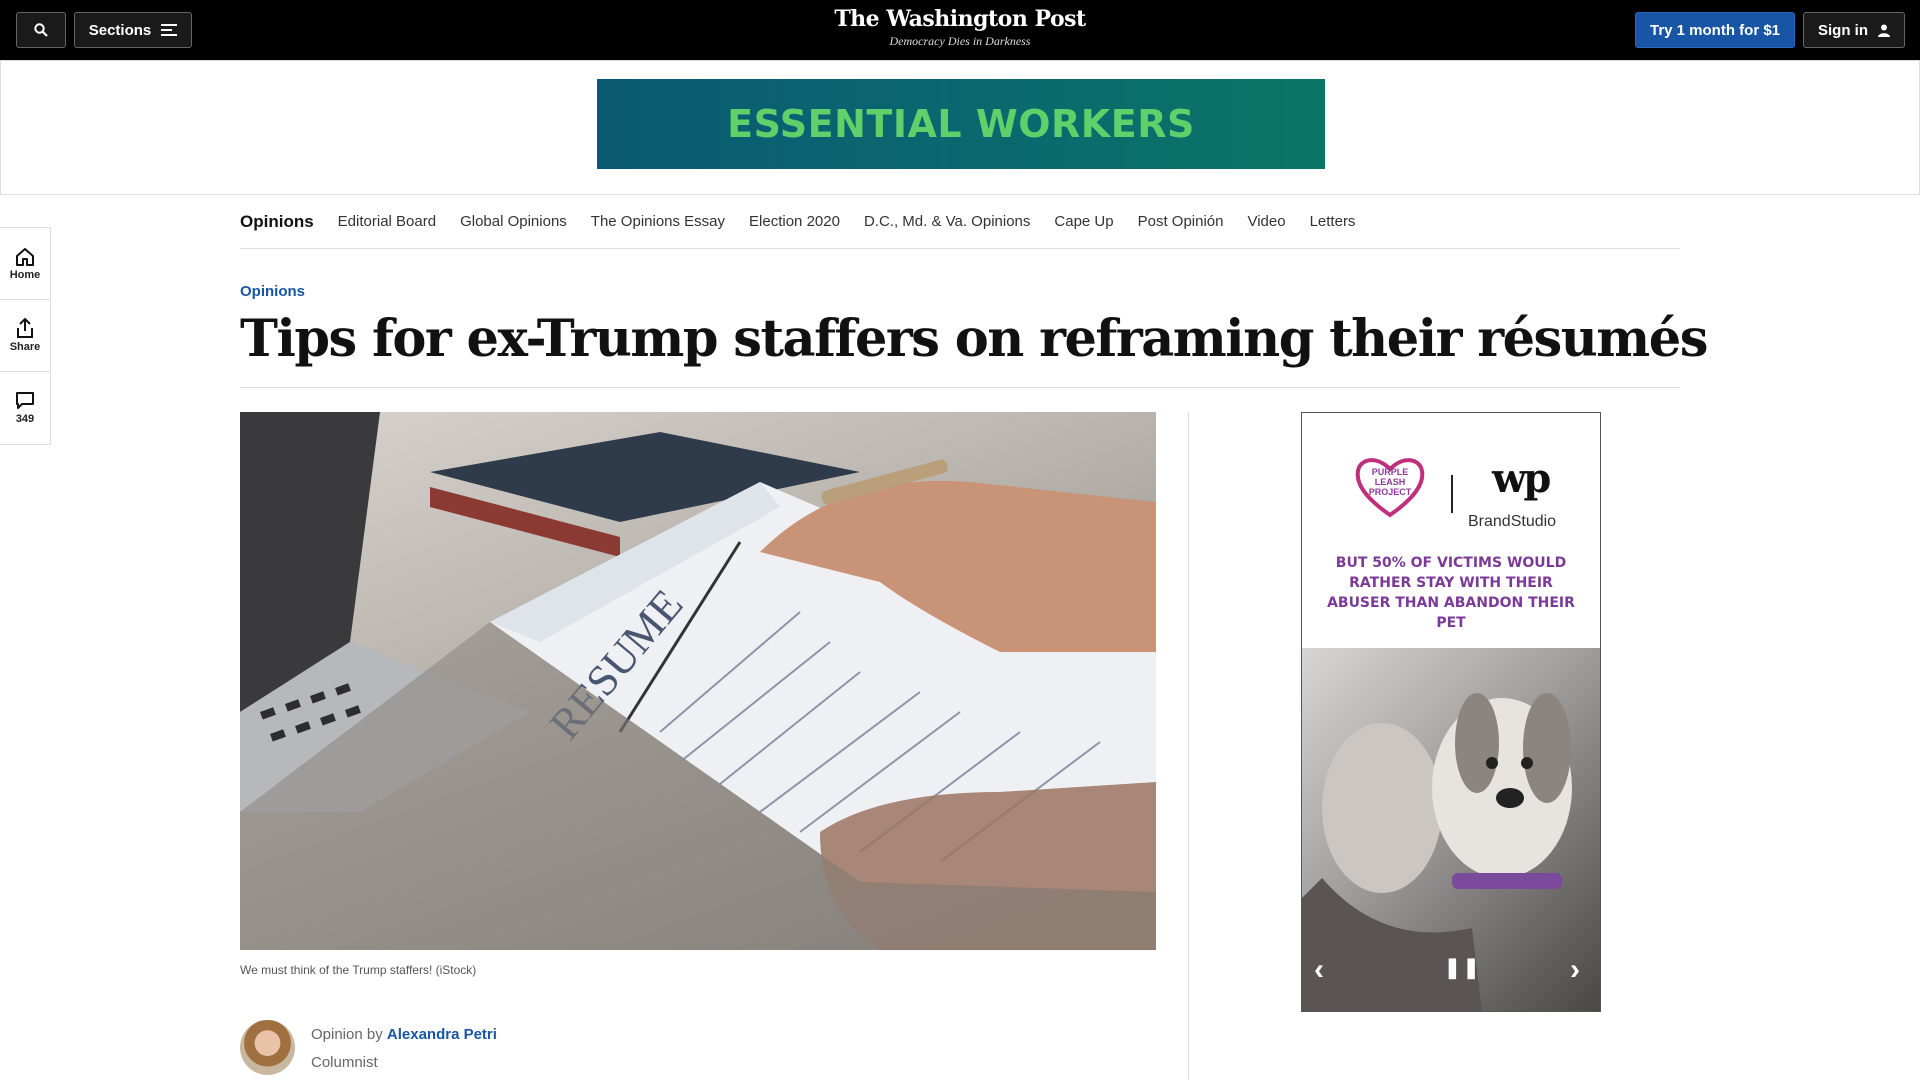 The width and height of the screenshot is (1920, 1080). I want to click on top-ad-banner: ESSENTIAL WORKERS, so click(961, 124).